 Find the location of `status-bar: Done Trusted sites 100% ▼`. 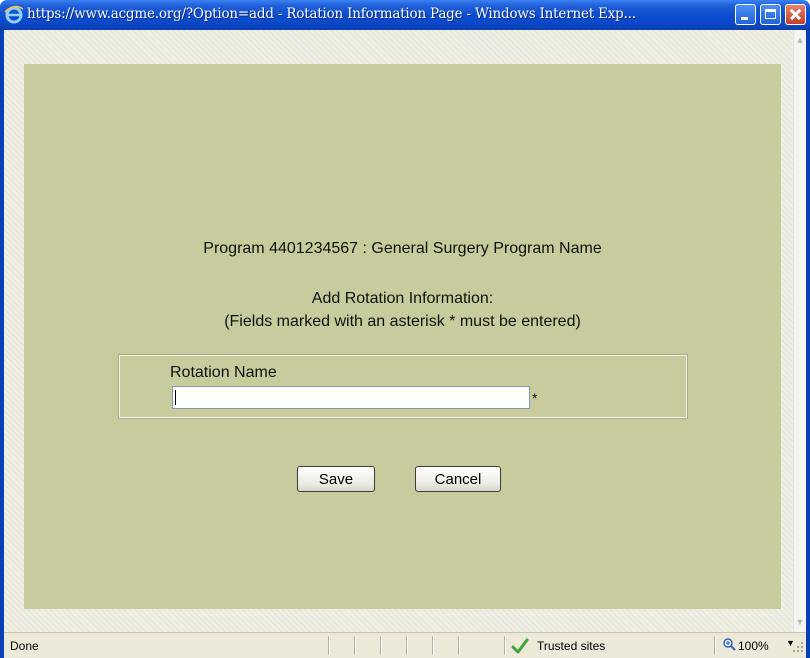

status-bar: Done Trusted sites 100% ▼ is located at coordinates (405, 645).